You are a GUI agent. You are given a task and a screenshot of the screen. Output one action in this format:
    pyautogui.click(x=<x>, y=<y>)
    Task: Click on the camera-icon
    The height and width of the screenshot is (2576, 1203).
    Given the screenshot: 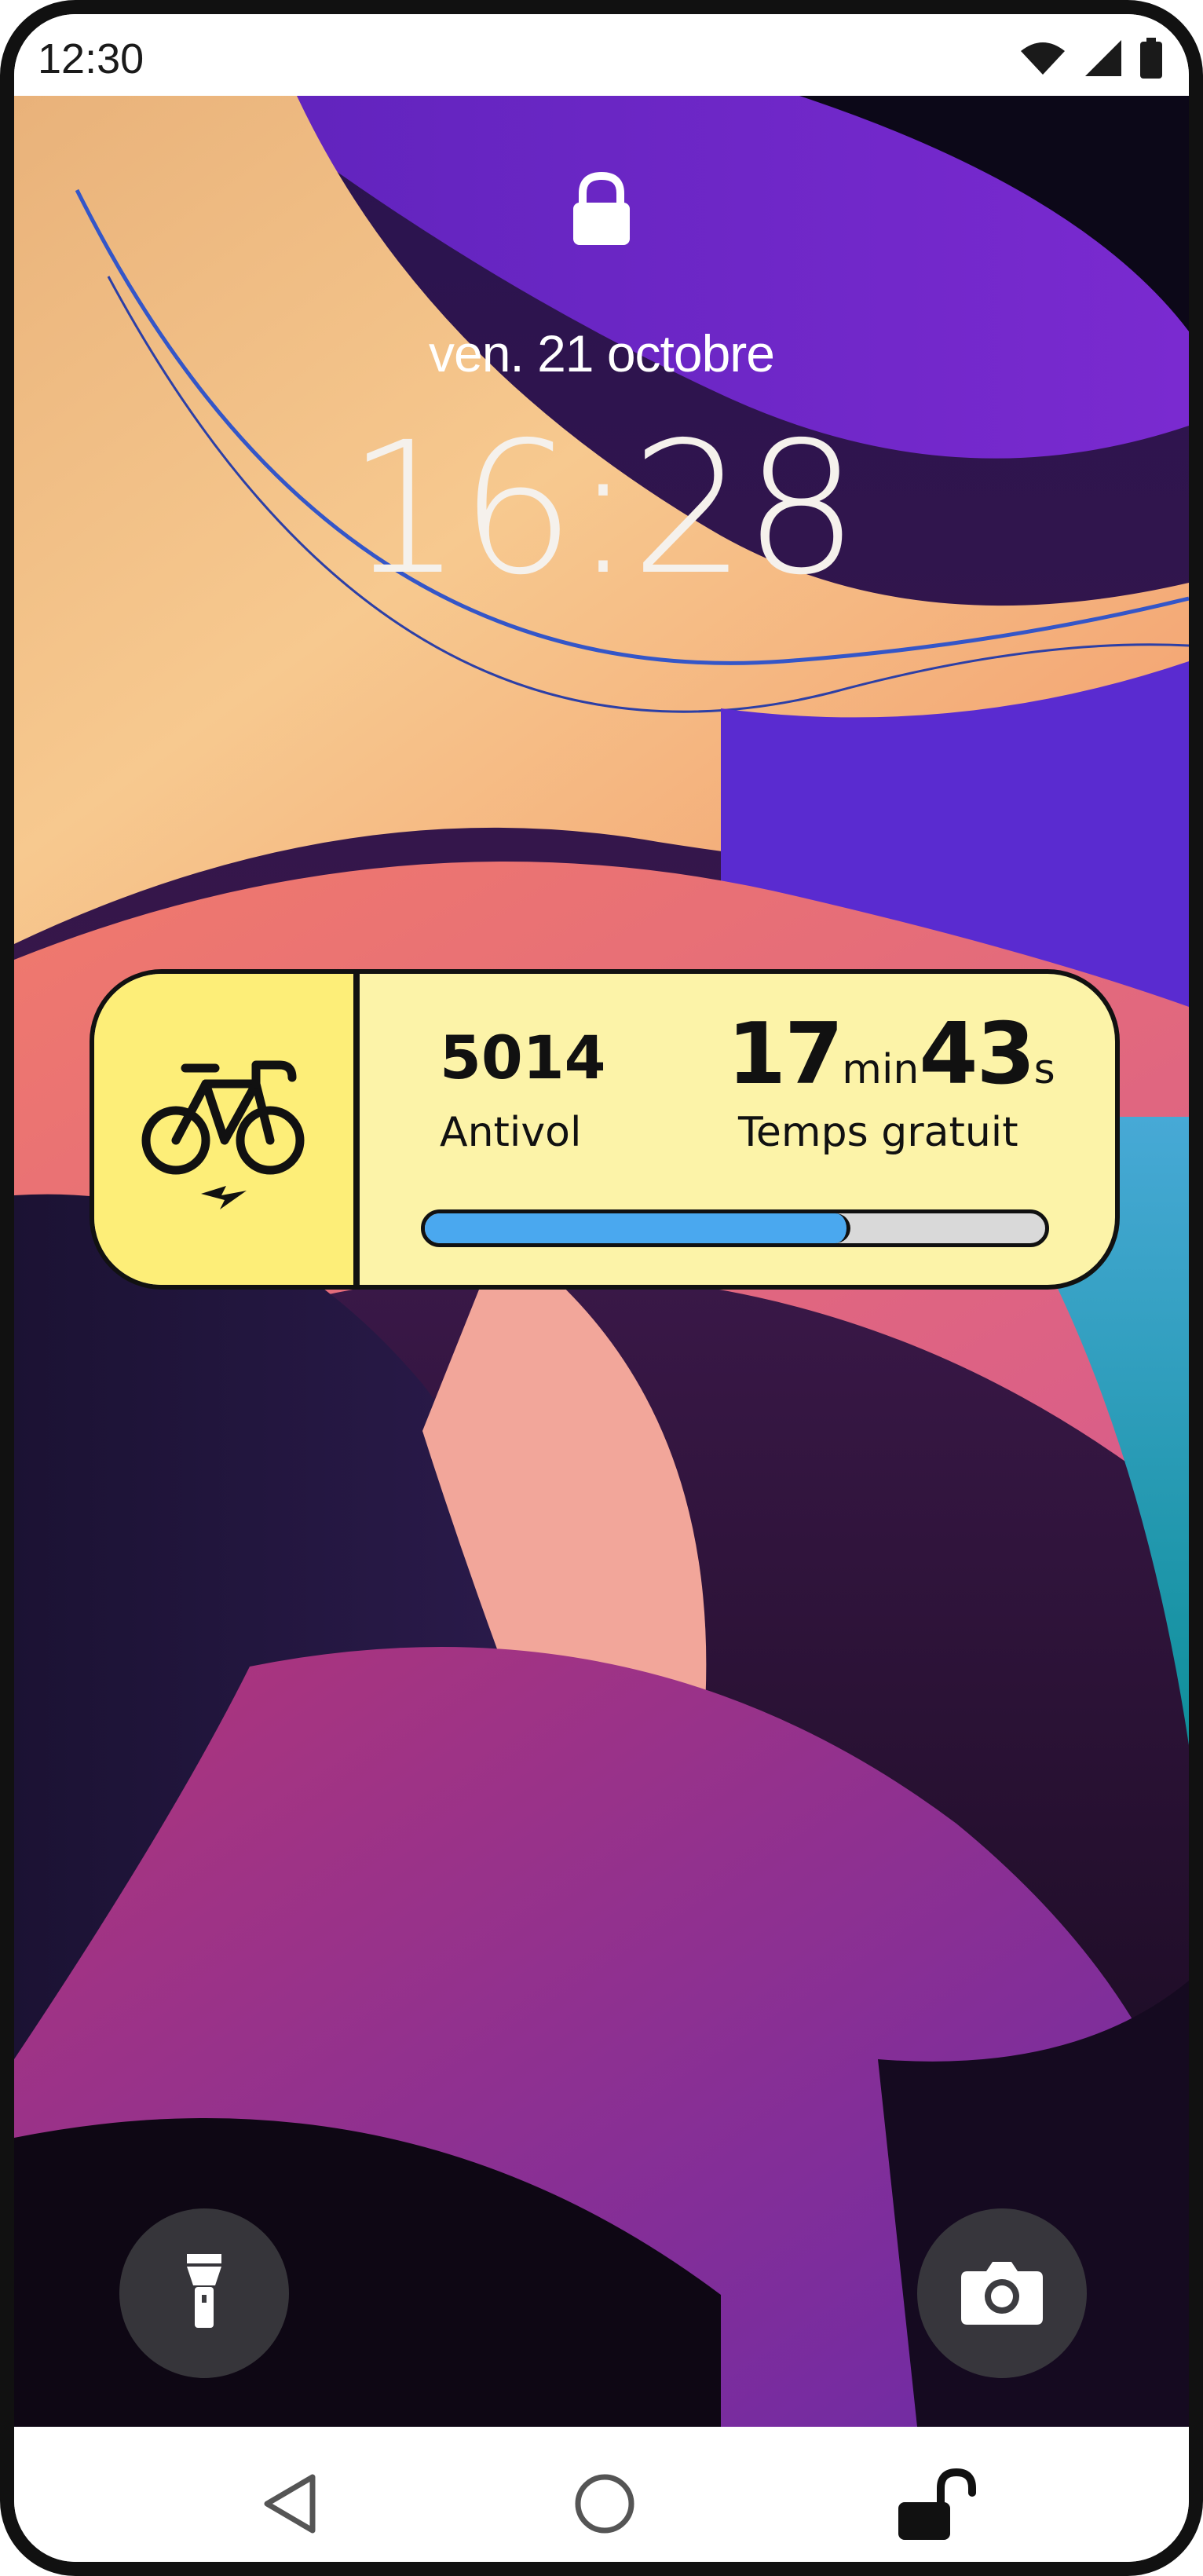 What is the action you would take?
    pyautogui.click(x=1002, y=2294)
    